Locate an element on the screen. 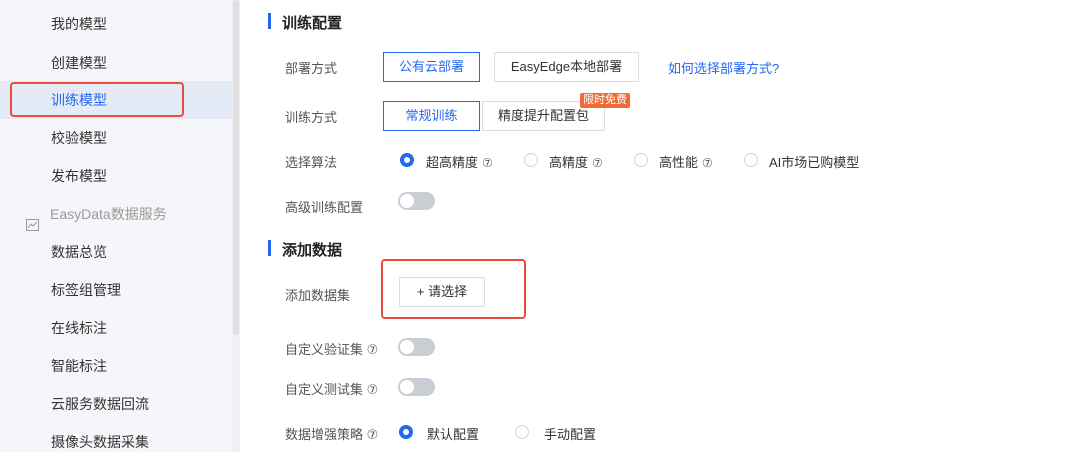 The image size is (1080, 461). sidebar-item-label: 云服务数据回流 is located at coordinates (100, 404).